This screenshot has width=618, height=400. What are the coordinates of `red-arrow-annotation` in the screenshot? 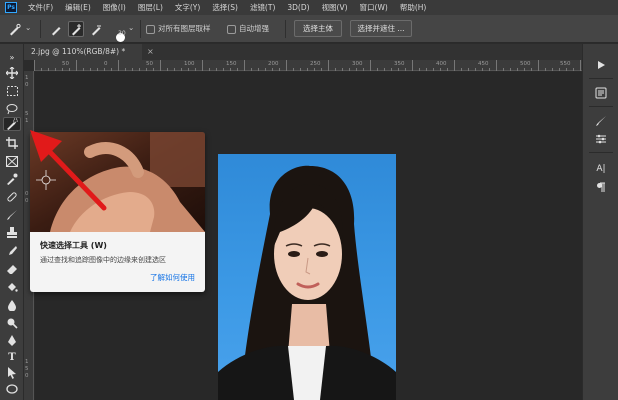 It's located at (68, 170).